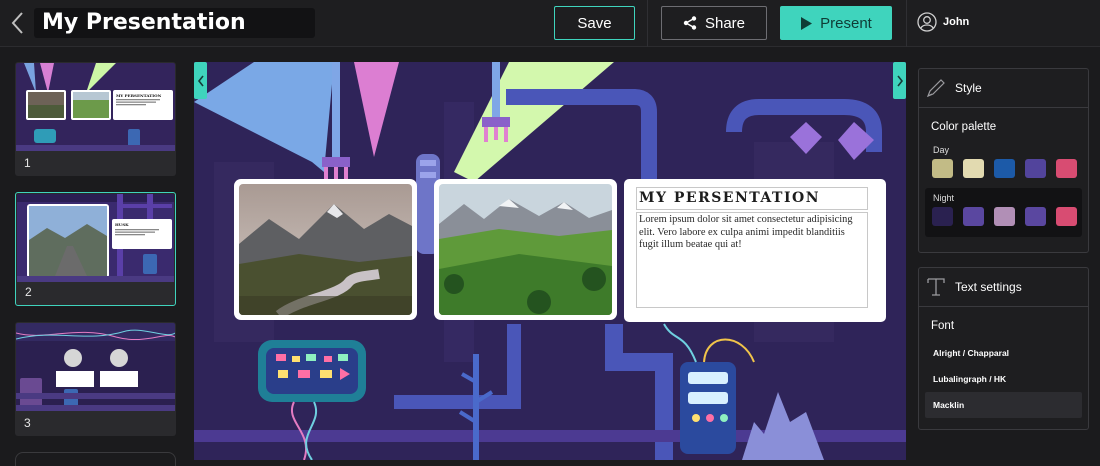  What do you see at coordinates (936, 287) in the screenshot?
I see `text-icon` at bounding box center [936, 287].